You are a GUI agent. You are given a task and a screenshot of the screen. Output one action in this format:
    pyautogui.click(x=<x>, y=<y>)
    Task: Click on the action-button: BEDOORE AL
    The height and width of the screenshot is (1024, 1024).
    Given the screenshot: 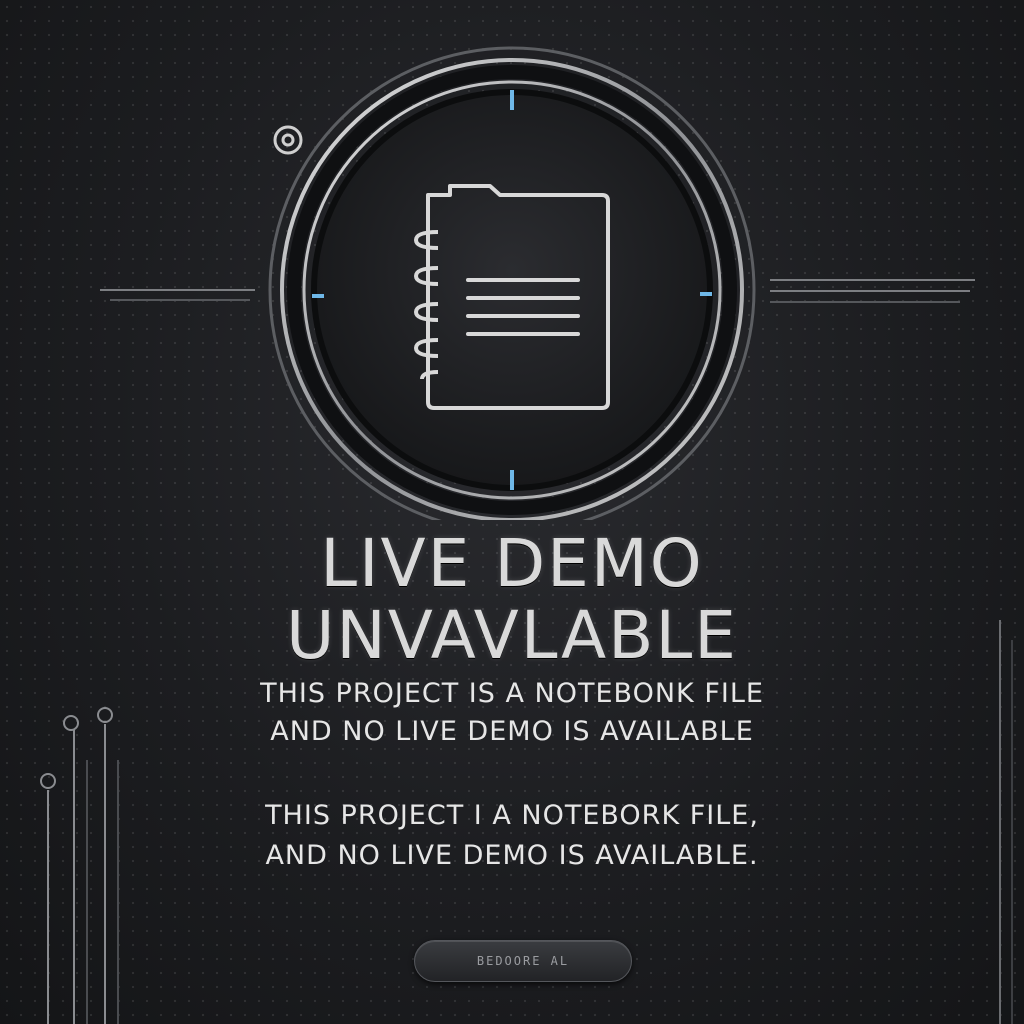 What is the action you would take?
    pyautogui.click(x=523, y=961)
    